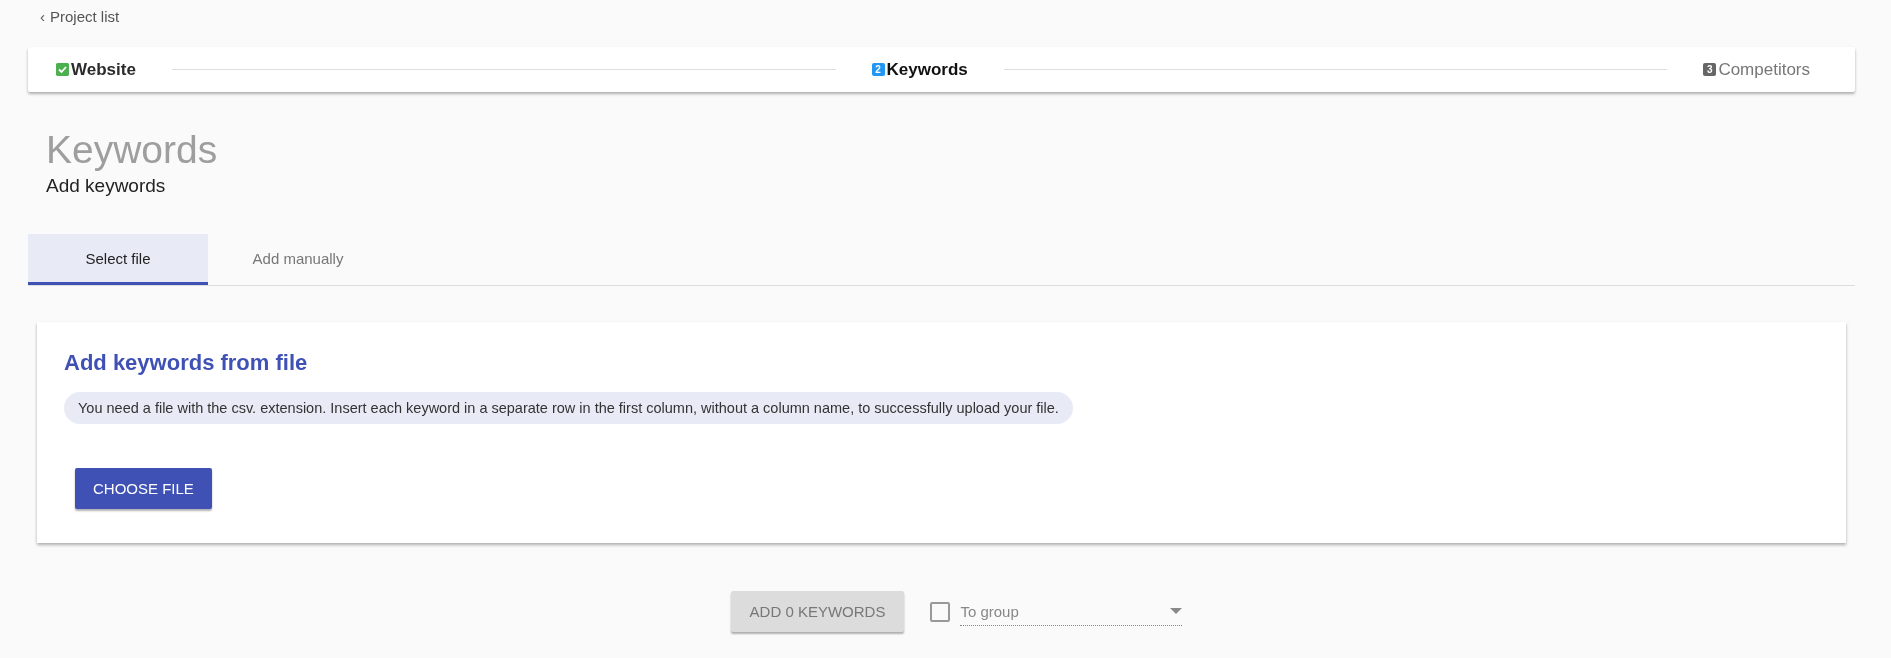 The height and width of the screenshot is (658, 1891). I want to click on page-title: Keywords, so click(132, 150).